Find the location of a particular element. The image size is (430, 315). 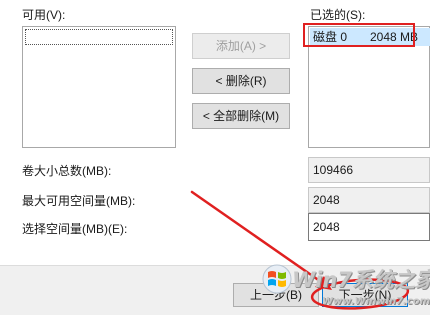

windows-logo-icon is located at coordinates (277, 279).